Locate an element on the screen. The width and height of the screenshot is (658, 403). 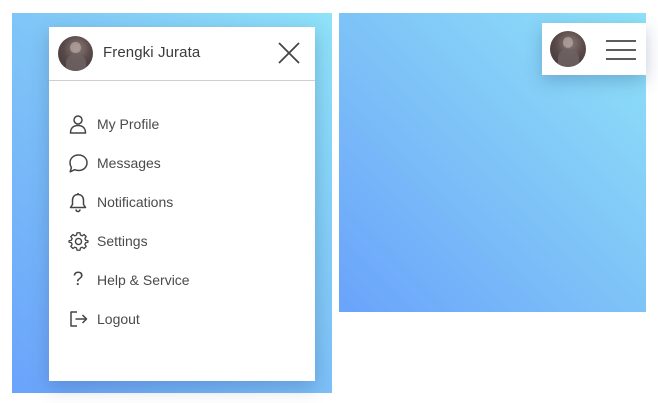
user-icon is located at coordinates (78, 124).